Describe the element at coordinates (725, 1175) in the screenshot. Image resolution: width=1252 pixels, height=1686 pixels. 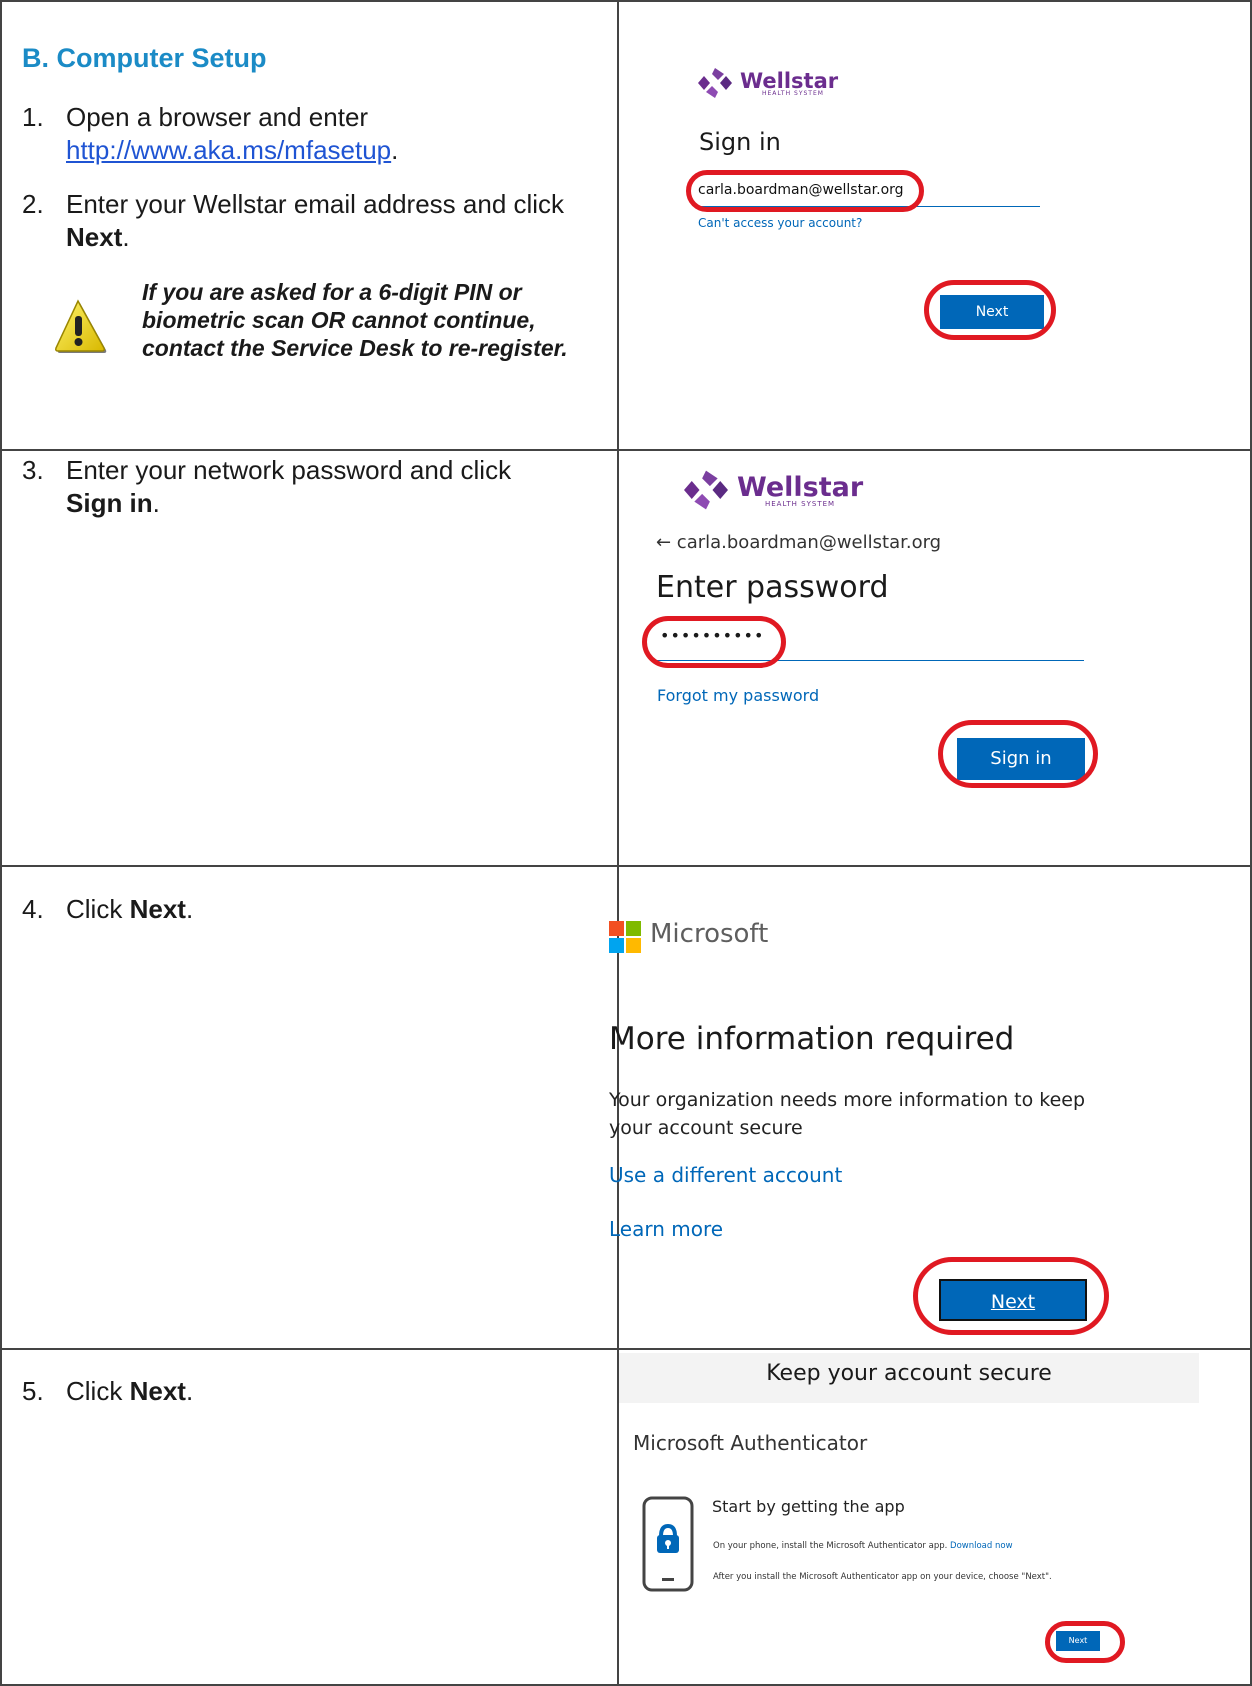
I see `different-account-link: Use a different account` at that location.